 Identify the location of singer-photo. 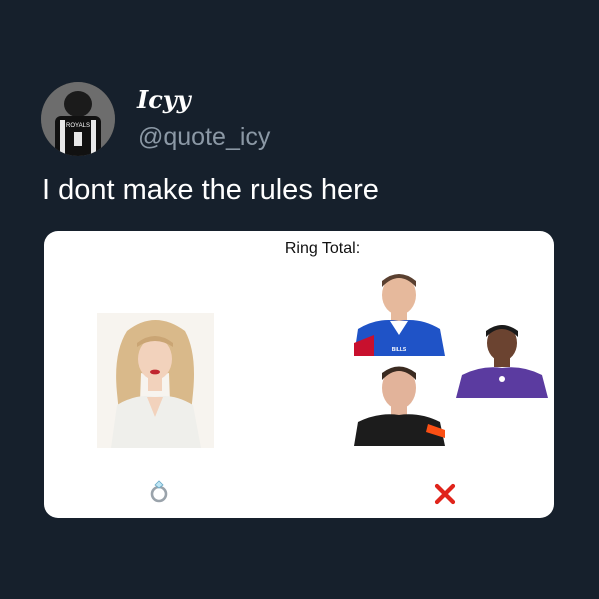
(155, 380).